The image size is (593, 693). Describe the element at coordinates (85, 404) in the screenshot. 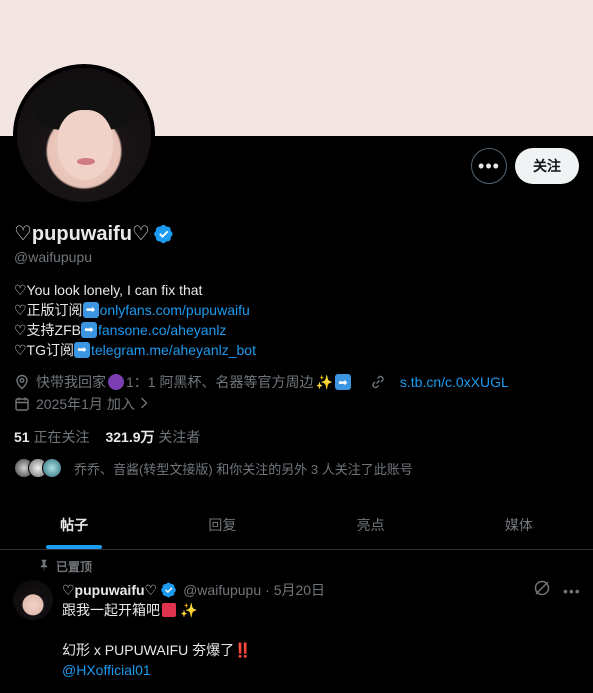

I see `joined-text: 2025年1月 加入` at that location.